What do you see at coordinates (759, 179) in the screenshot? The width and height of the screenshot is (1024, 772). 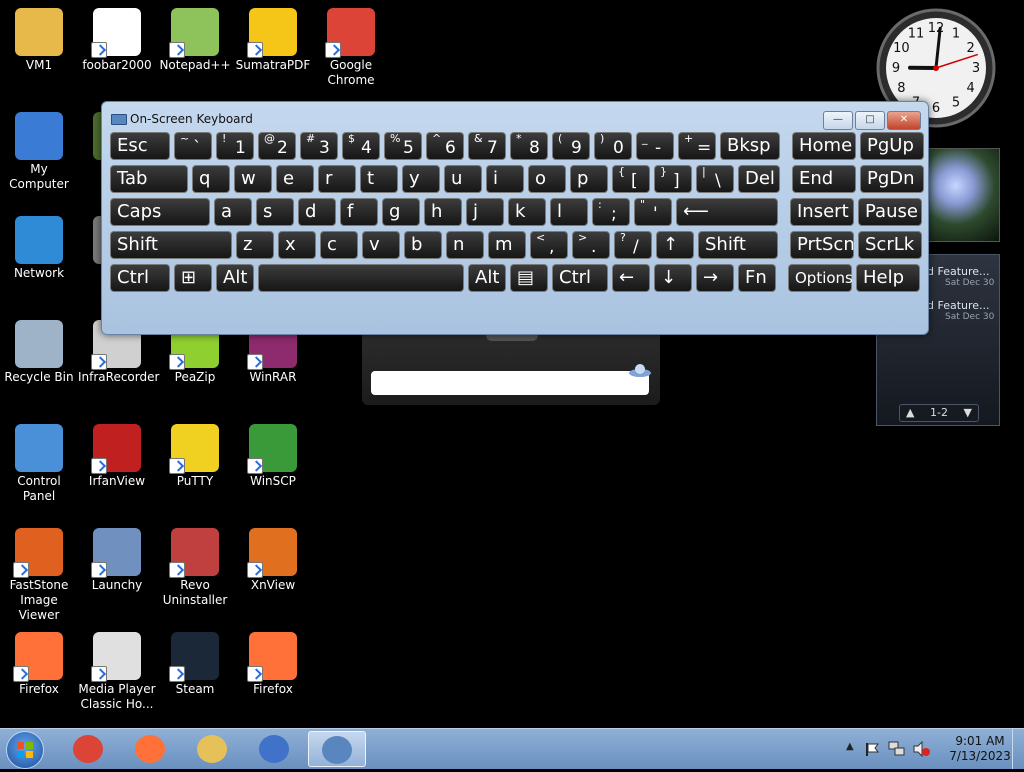 I see `key-del: Del` at bounding box center [759, 179].